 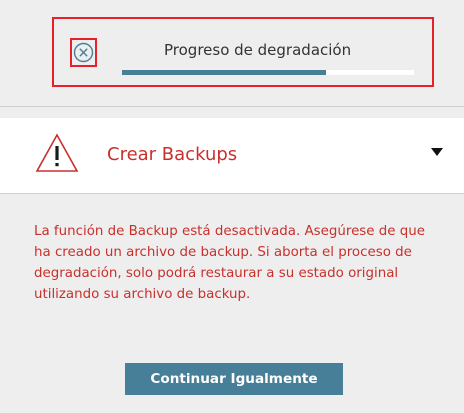 I want to click on section-title: Crear Backups, so click(x=172, y=154).